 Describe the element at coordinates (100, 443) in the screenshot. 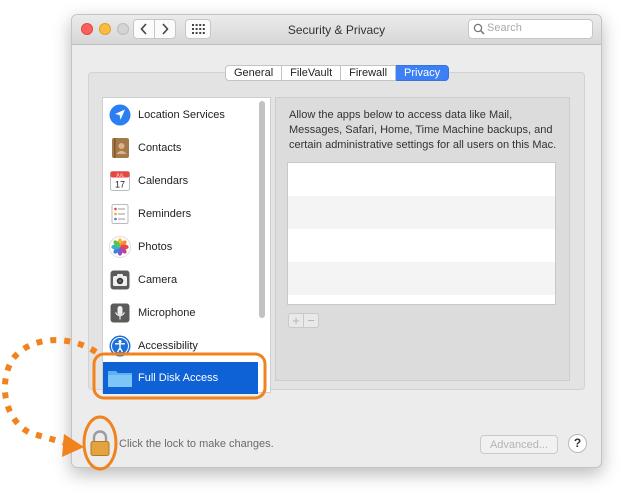

I see `lock-highlight` at that location.